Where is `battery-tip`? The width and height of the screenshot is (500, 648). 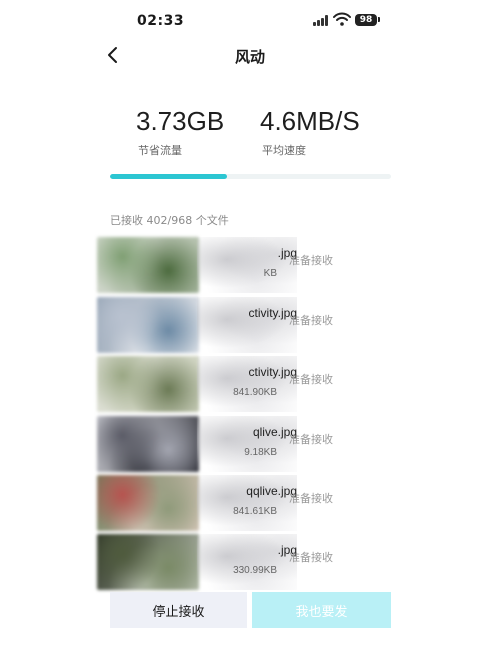 battery-tip is located at coordinates (379, 19).